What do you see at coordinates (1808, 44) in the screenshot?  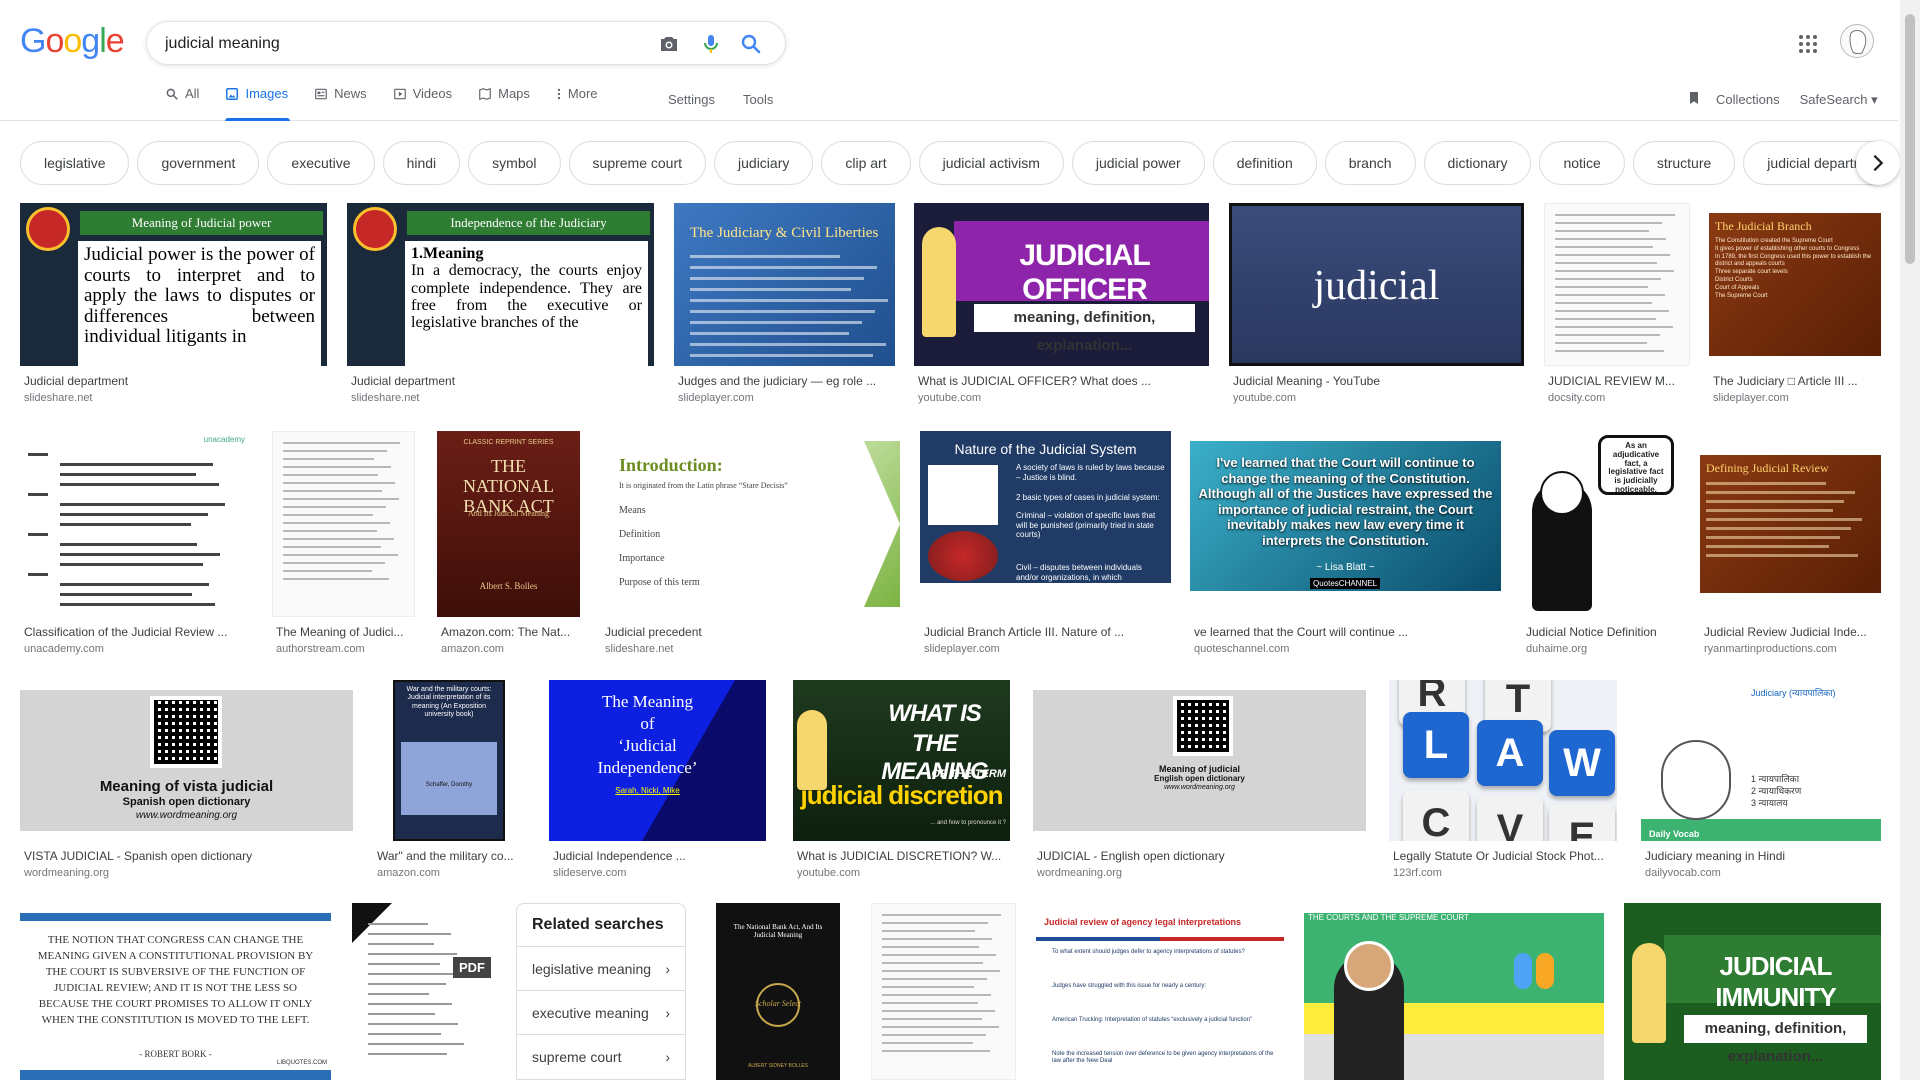 I see `apps-grid-icon` at bounding box center [1808, 44].